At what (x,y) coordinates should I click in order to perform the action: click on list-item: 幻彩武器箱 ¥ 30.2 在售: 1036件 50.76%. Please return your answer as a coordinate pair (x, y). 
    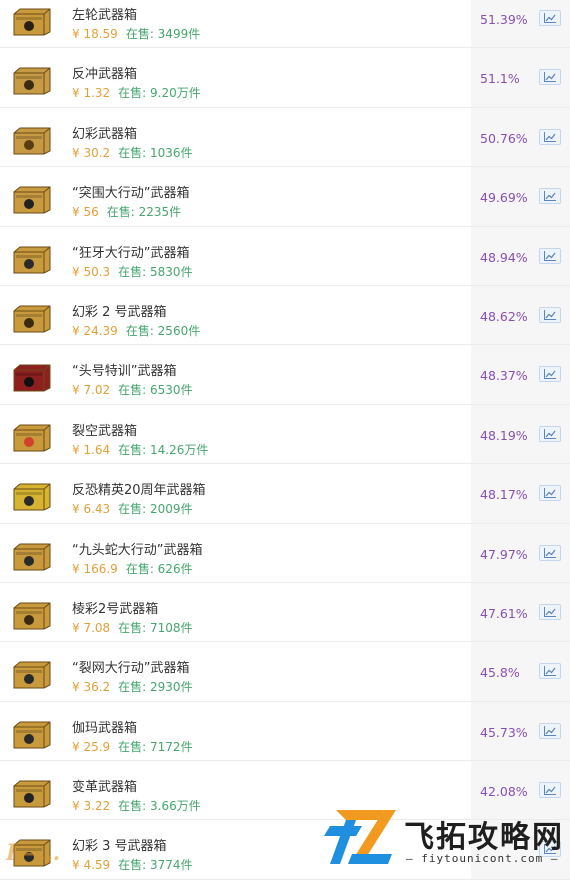
    Looking at the image, I should click on (285, 137).